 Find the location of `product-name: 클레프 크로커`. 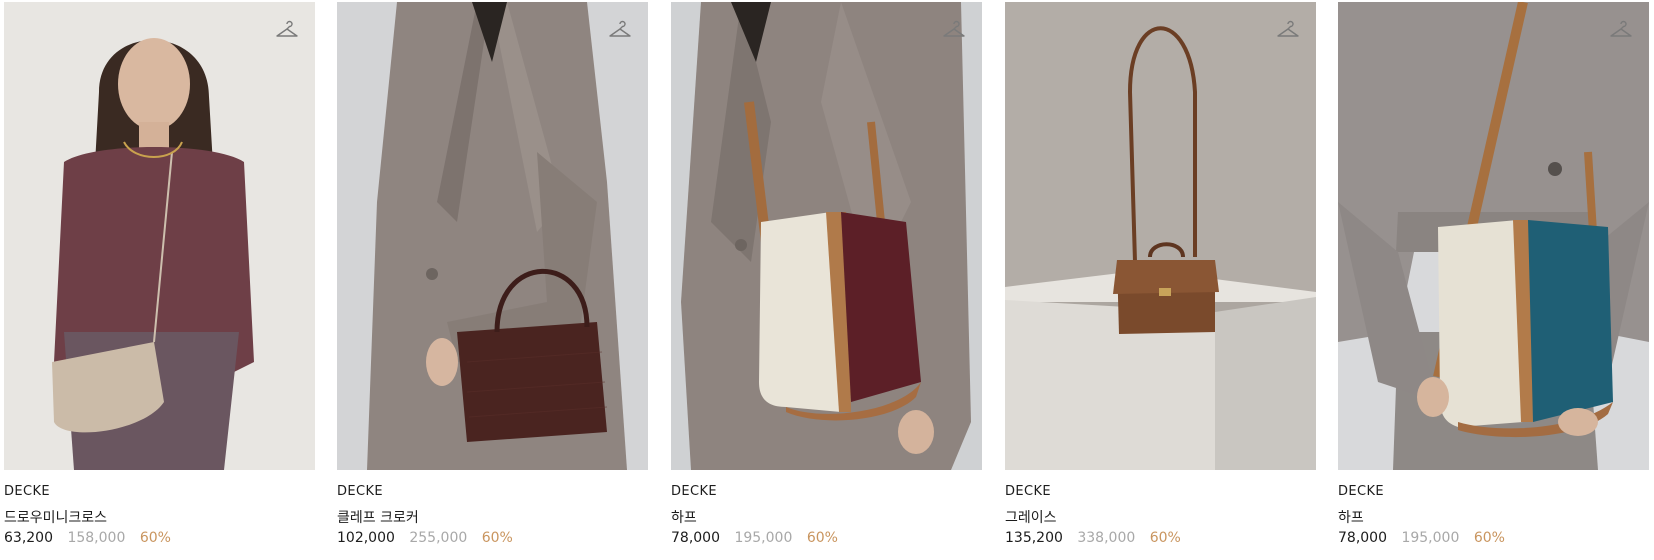

product-name: 클레프 크로커 is located at coordinates (378, 517).